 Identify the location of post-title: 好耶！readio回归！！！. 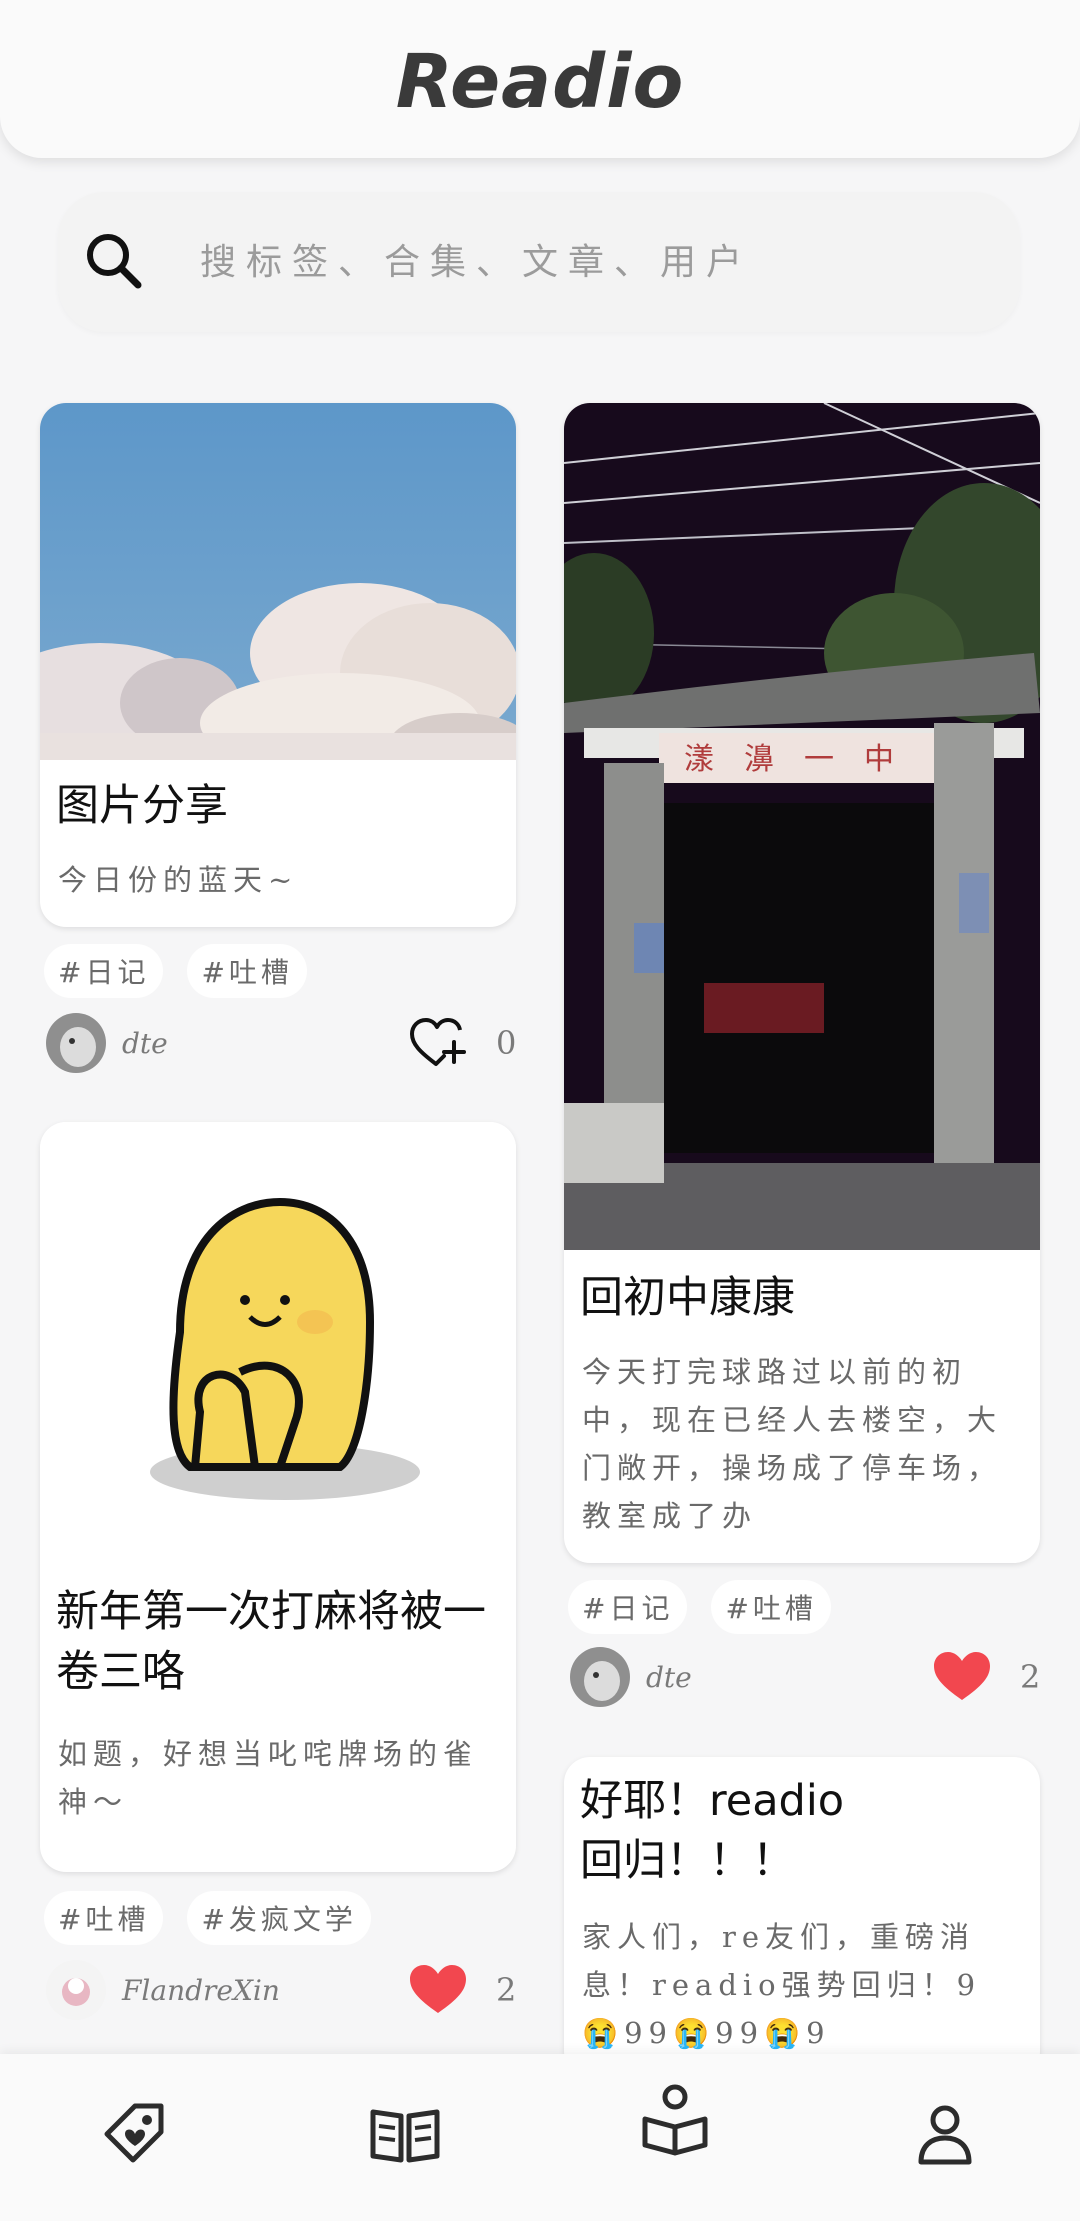
(712, 1831).